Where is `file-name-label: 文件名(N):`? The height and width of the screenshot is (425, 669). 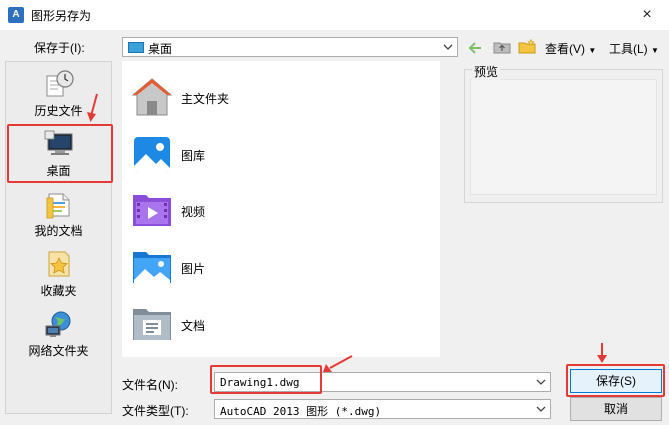 file-name-label: 文件名(N): is located at coordinates (150, 385).